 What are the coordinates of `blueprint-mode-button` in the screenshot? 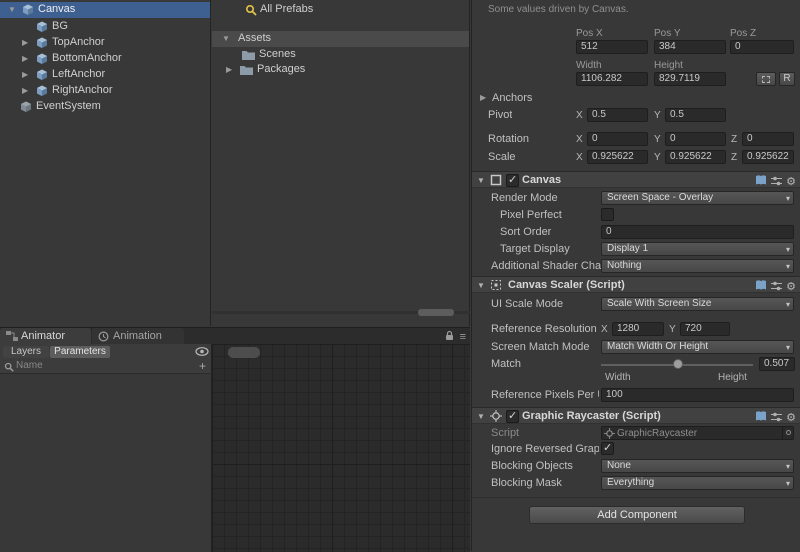 It's located at (766, 79).